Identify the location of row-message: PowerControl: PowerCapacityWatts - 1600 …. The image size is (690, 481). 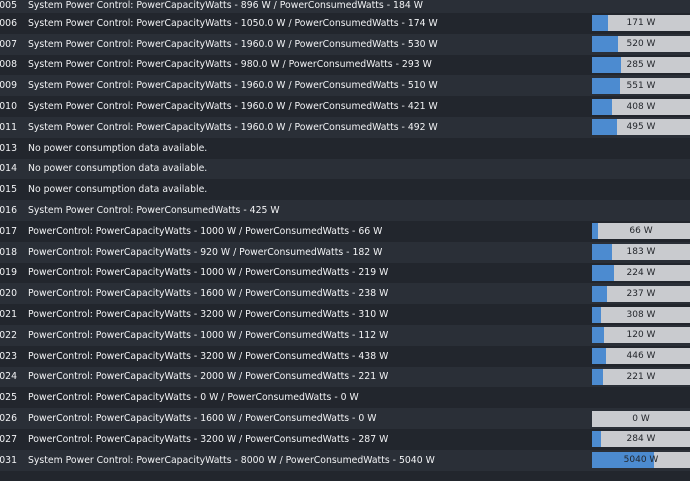
(208, 294).